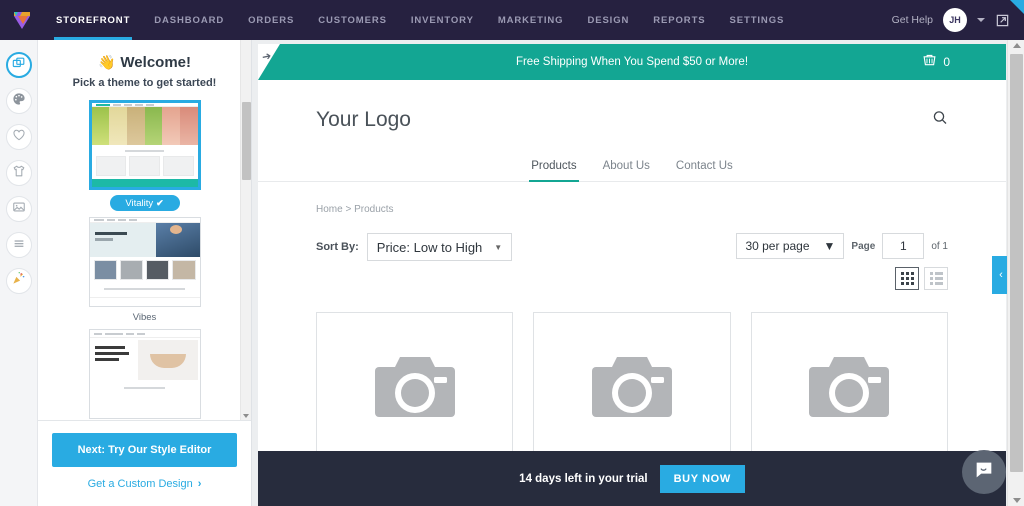 Image resolution: width=1024 pixels, height=506 pixels. What do you see at coordinates (903, 246) in the screenshot?
I see `page-number-input` at bounding box center [903, 246].